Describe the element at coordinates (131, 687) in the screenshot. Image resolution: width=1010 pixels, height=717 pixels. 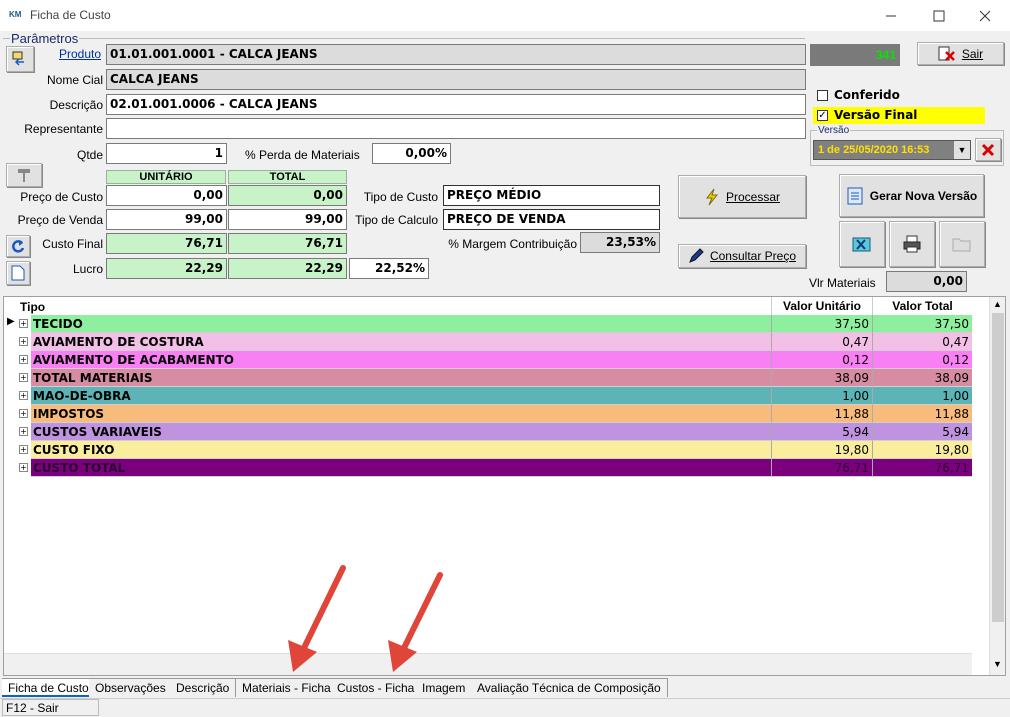
I see `tab-observacoes: Observações` at that location.